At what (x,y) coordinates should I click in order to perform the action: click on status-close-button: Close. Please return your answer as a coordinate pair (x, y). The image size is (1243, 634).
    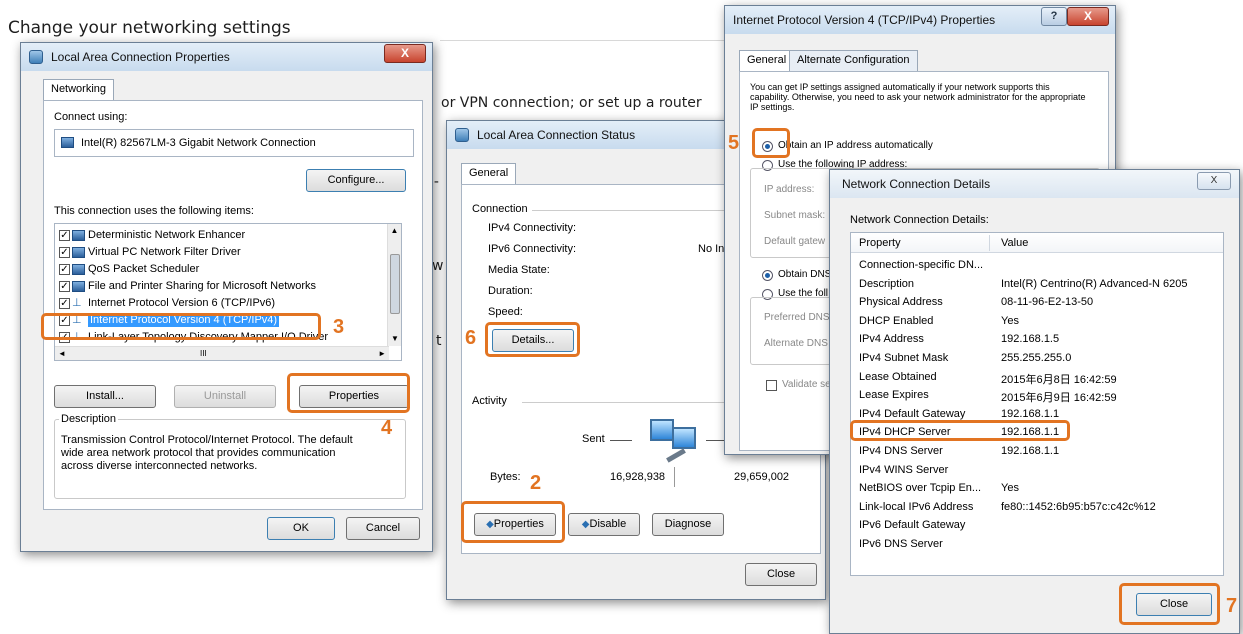
    Looking at the image, I should click on (781, 574).